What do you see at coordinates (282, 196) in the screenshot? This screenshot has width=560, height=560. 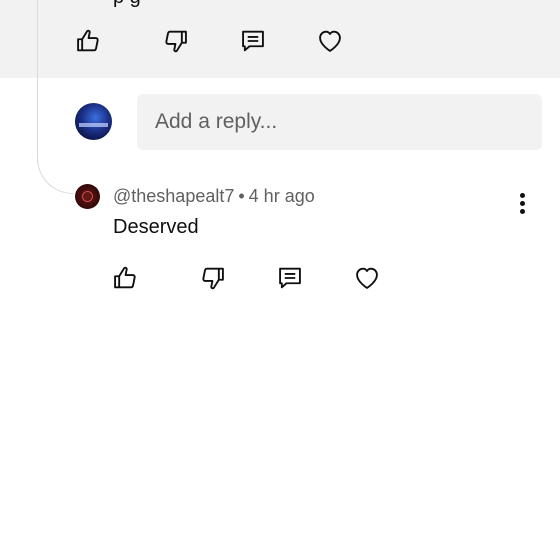 I see `reply-timestamp: 4 hr ago` at bounding box center [282, 196].